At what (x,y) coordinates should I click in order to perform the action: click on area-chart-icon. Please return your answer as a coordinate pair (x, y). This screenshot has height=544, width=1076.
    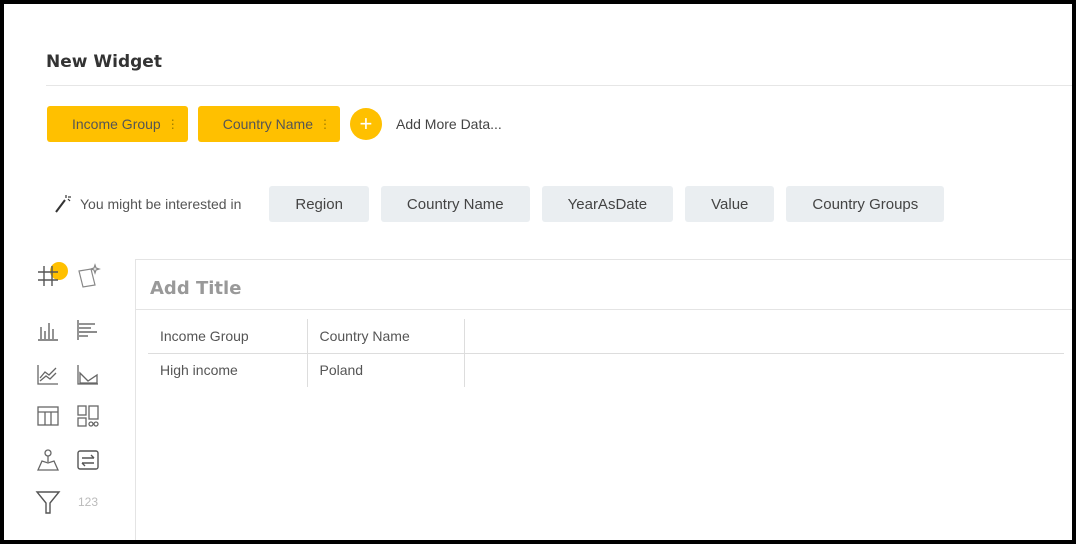
    Looking at the image, I should click on (88, 374).